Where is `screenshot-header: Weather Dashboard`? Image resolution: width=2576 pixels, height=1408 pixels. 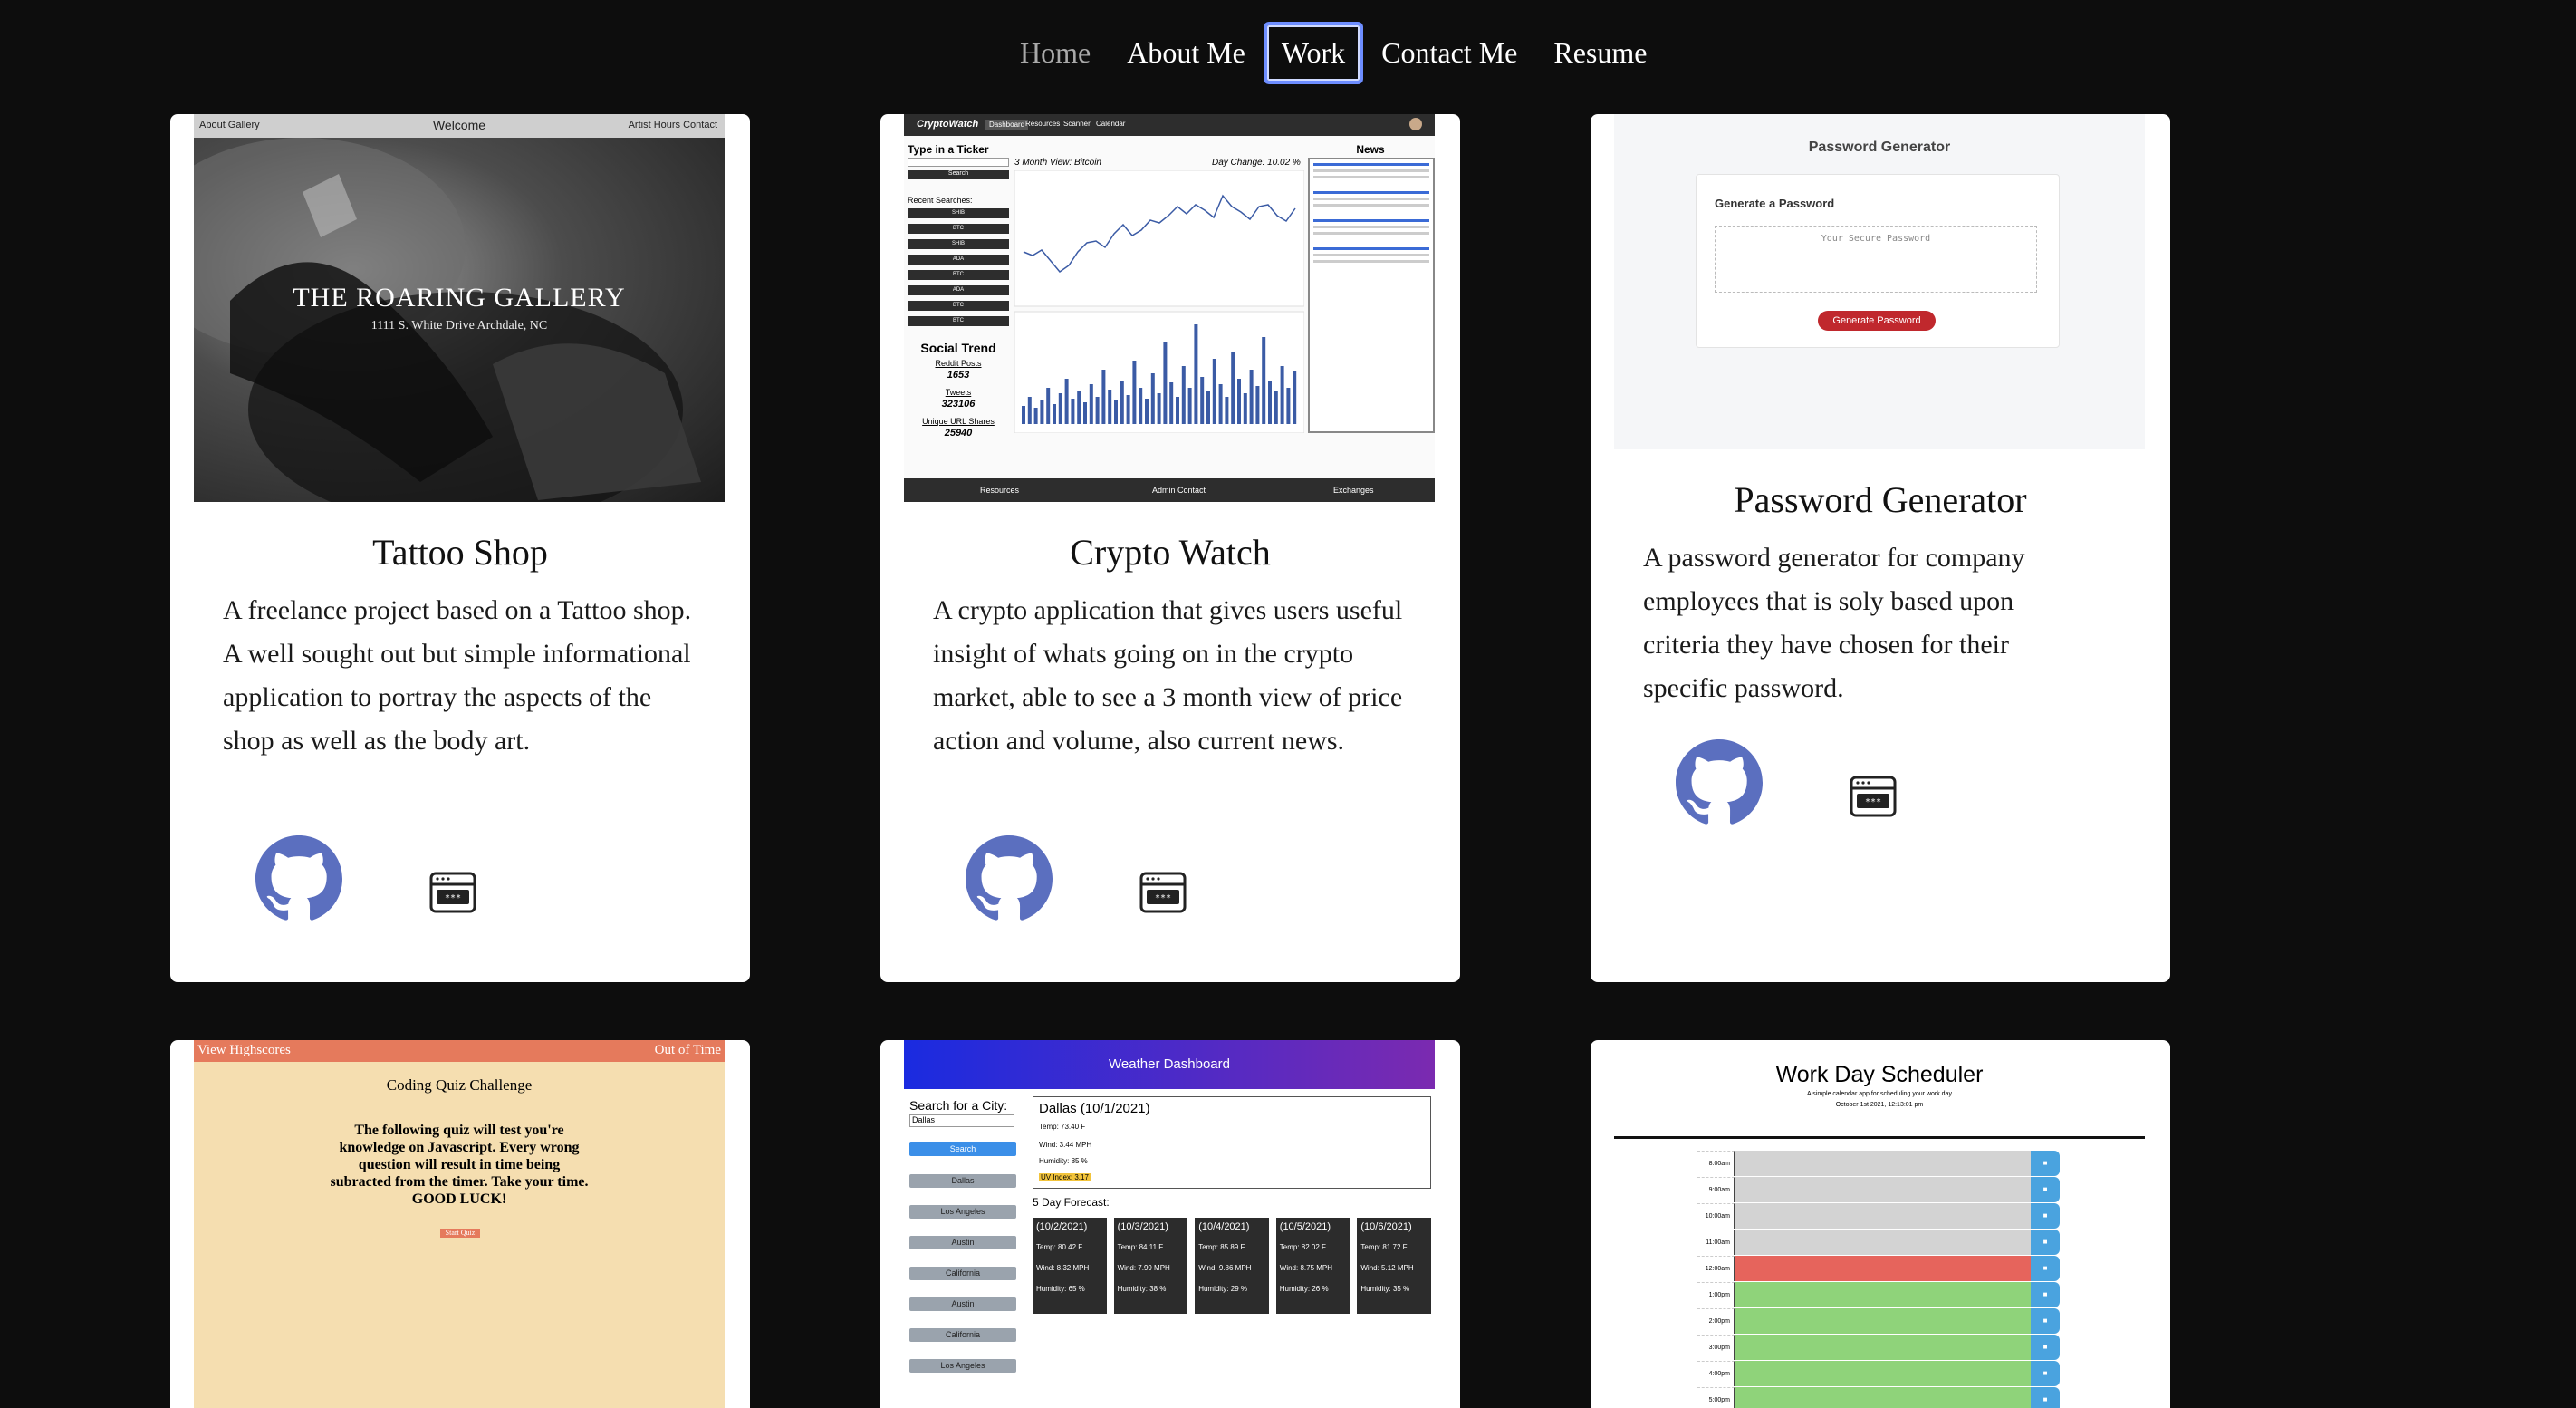
screenshot-header: Weather Dashboard is located at coordinates (1169, 1064).